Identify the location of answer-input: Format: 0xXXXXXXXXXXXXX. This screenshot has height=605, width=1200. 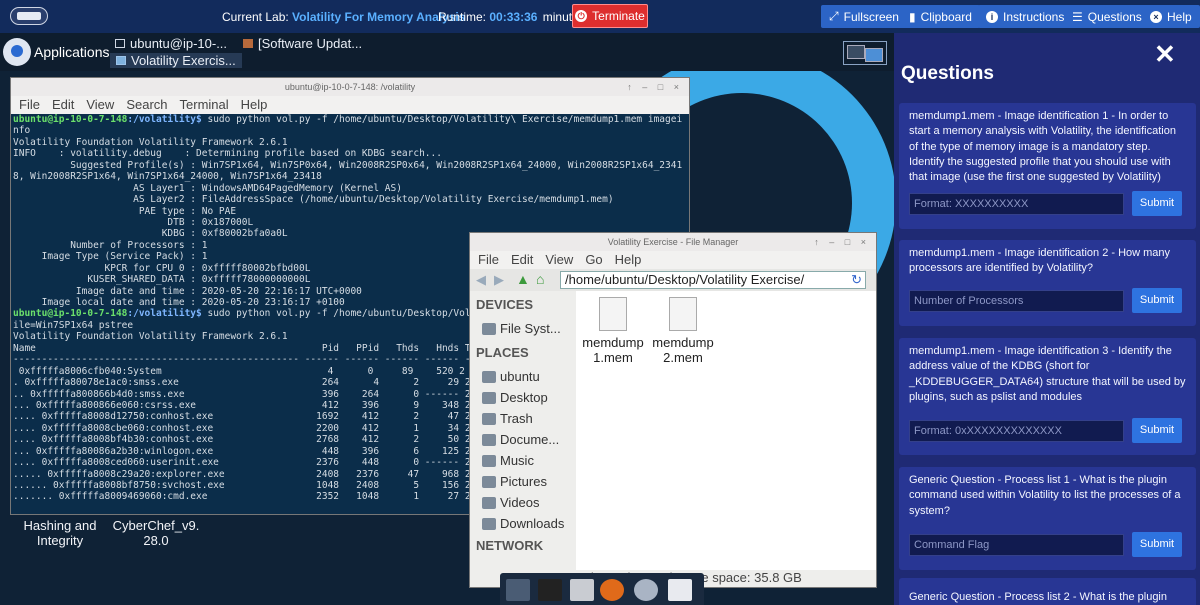
(1016, 431).